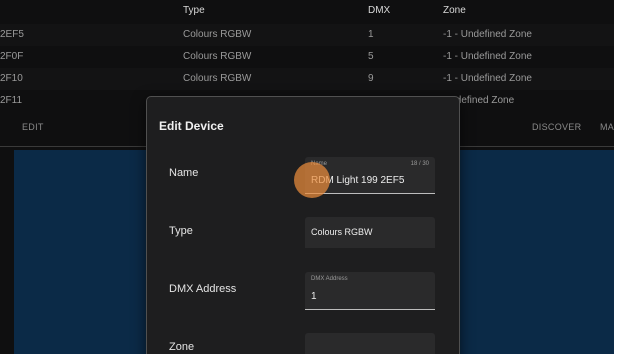 The image size is (620, 354). Describe the element at coordinates (370, 291) in the screenshot. I see `dmx-address-field: DMX Address 1` at that location.